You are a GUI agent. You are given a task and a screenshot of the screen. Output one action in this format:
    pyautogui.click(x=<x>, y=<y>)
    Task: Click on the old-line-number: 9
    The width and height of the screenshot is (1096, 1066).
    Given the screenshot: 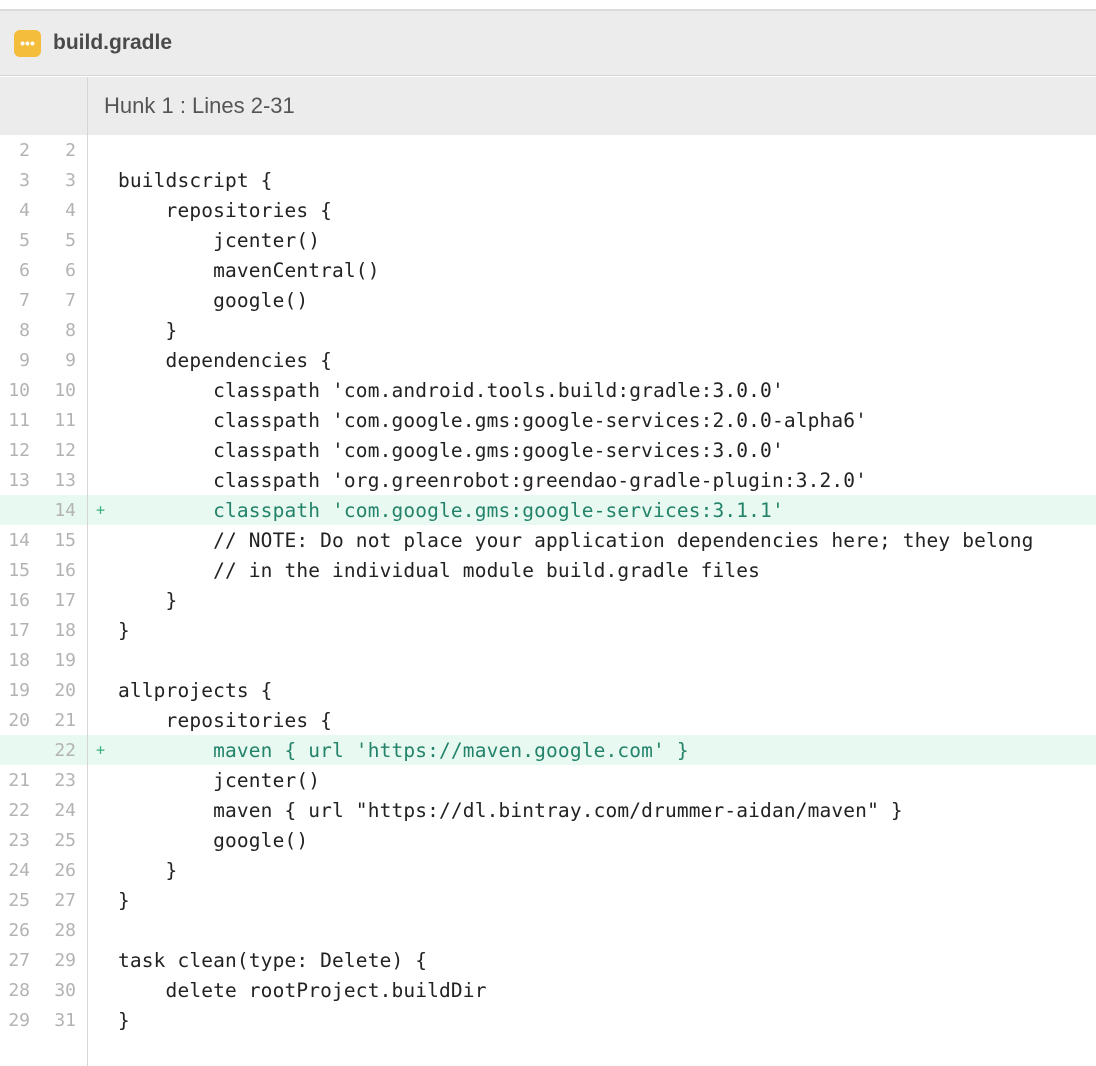 What is the action you would take?
    pyautogui.click(x=24, y=360)
    